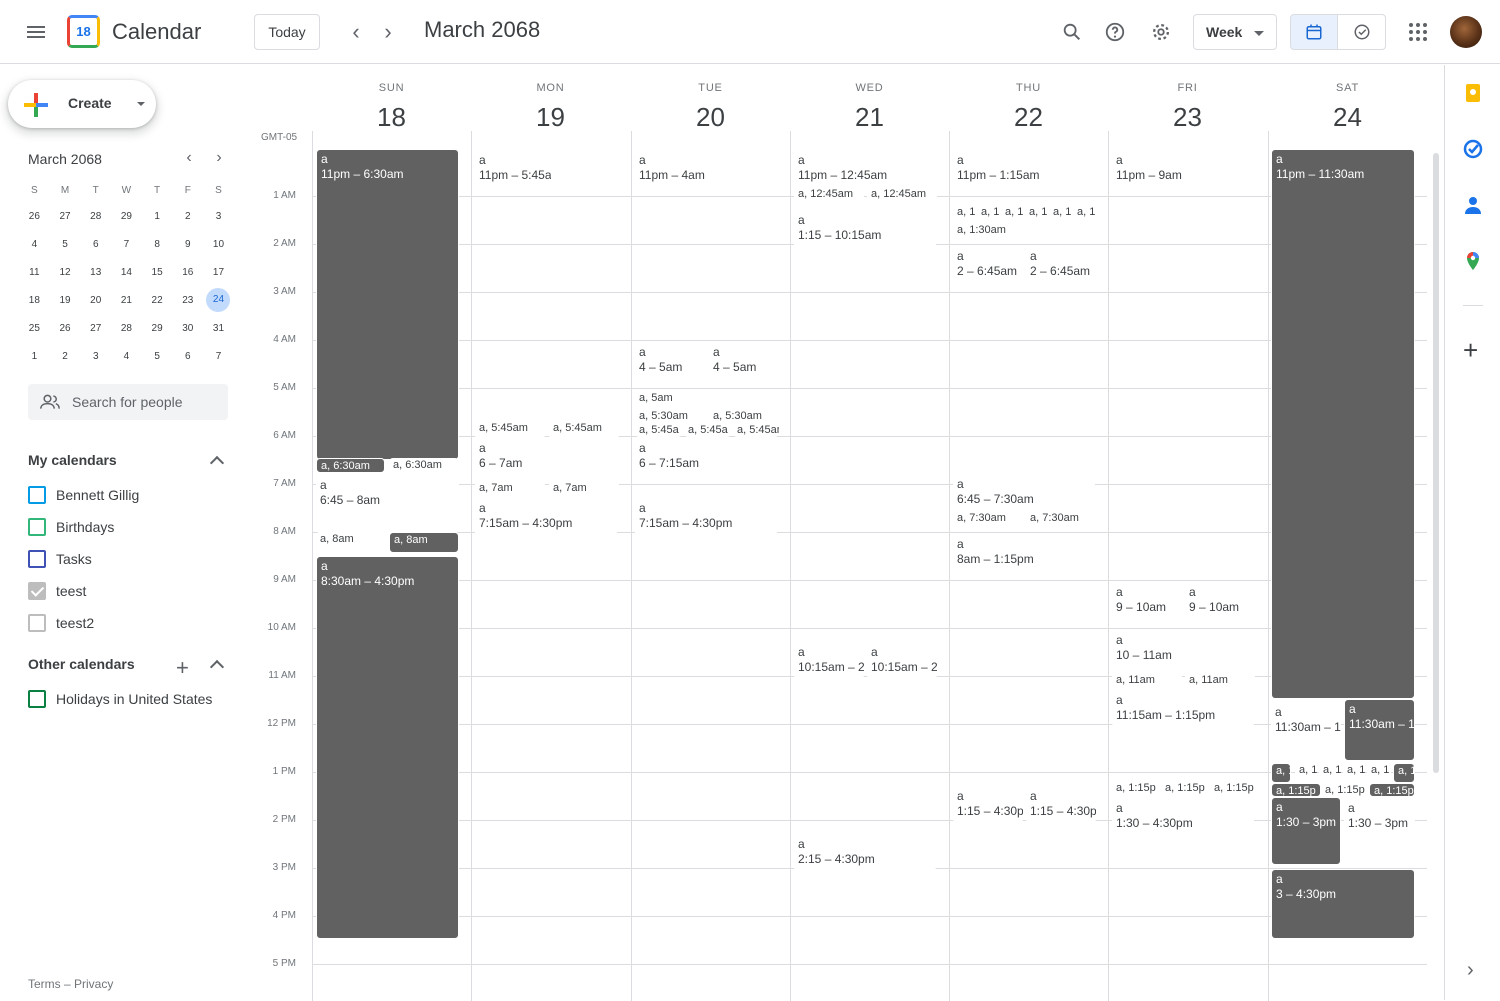 The height and width of the screenshot is (1001, 1500). What do you see at coordinates (126, 272) in the screenshot?
I see `mini-calendar-day: 14` at bounding box center [126, 272].